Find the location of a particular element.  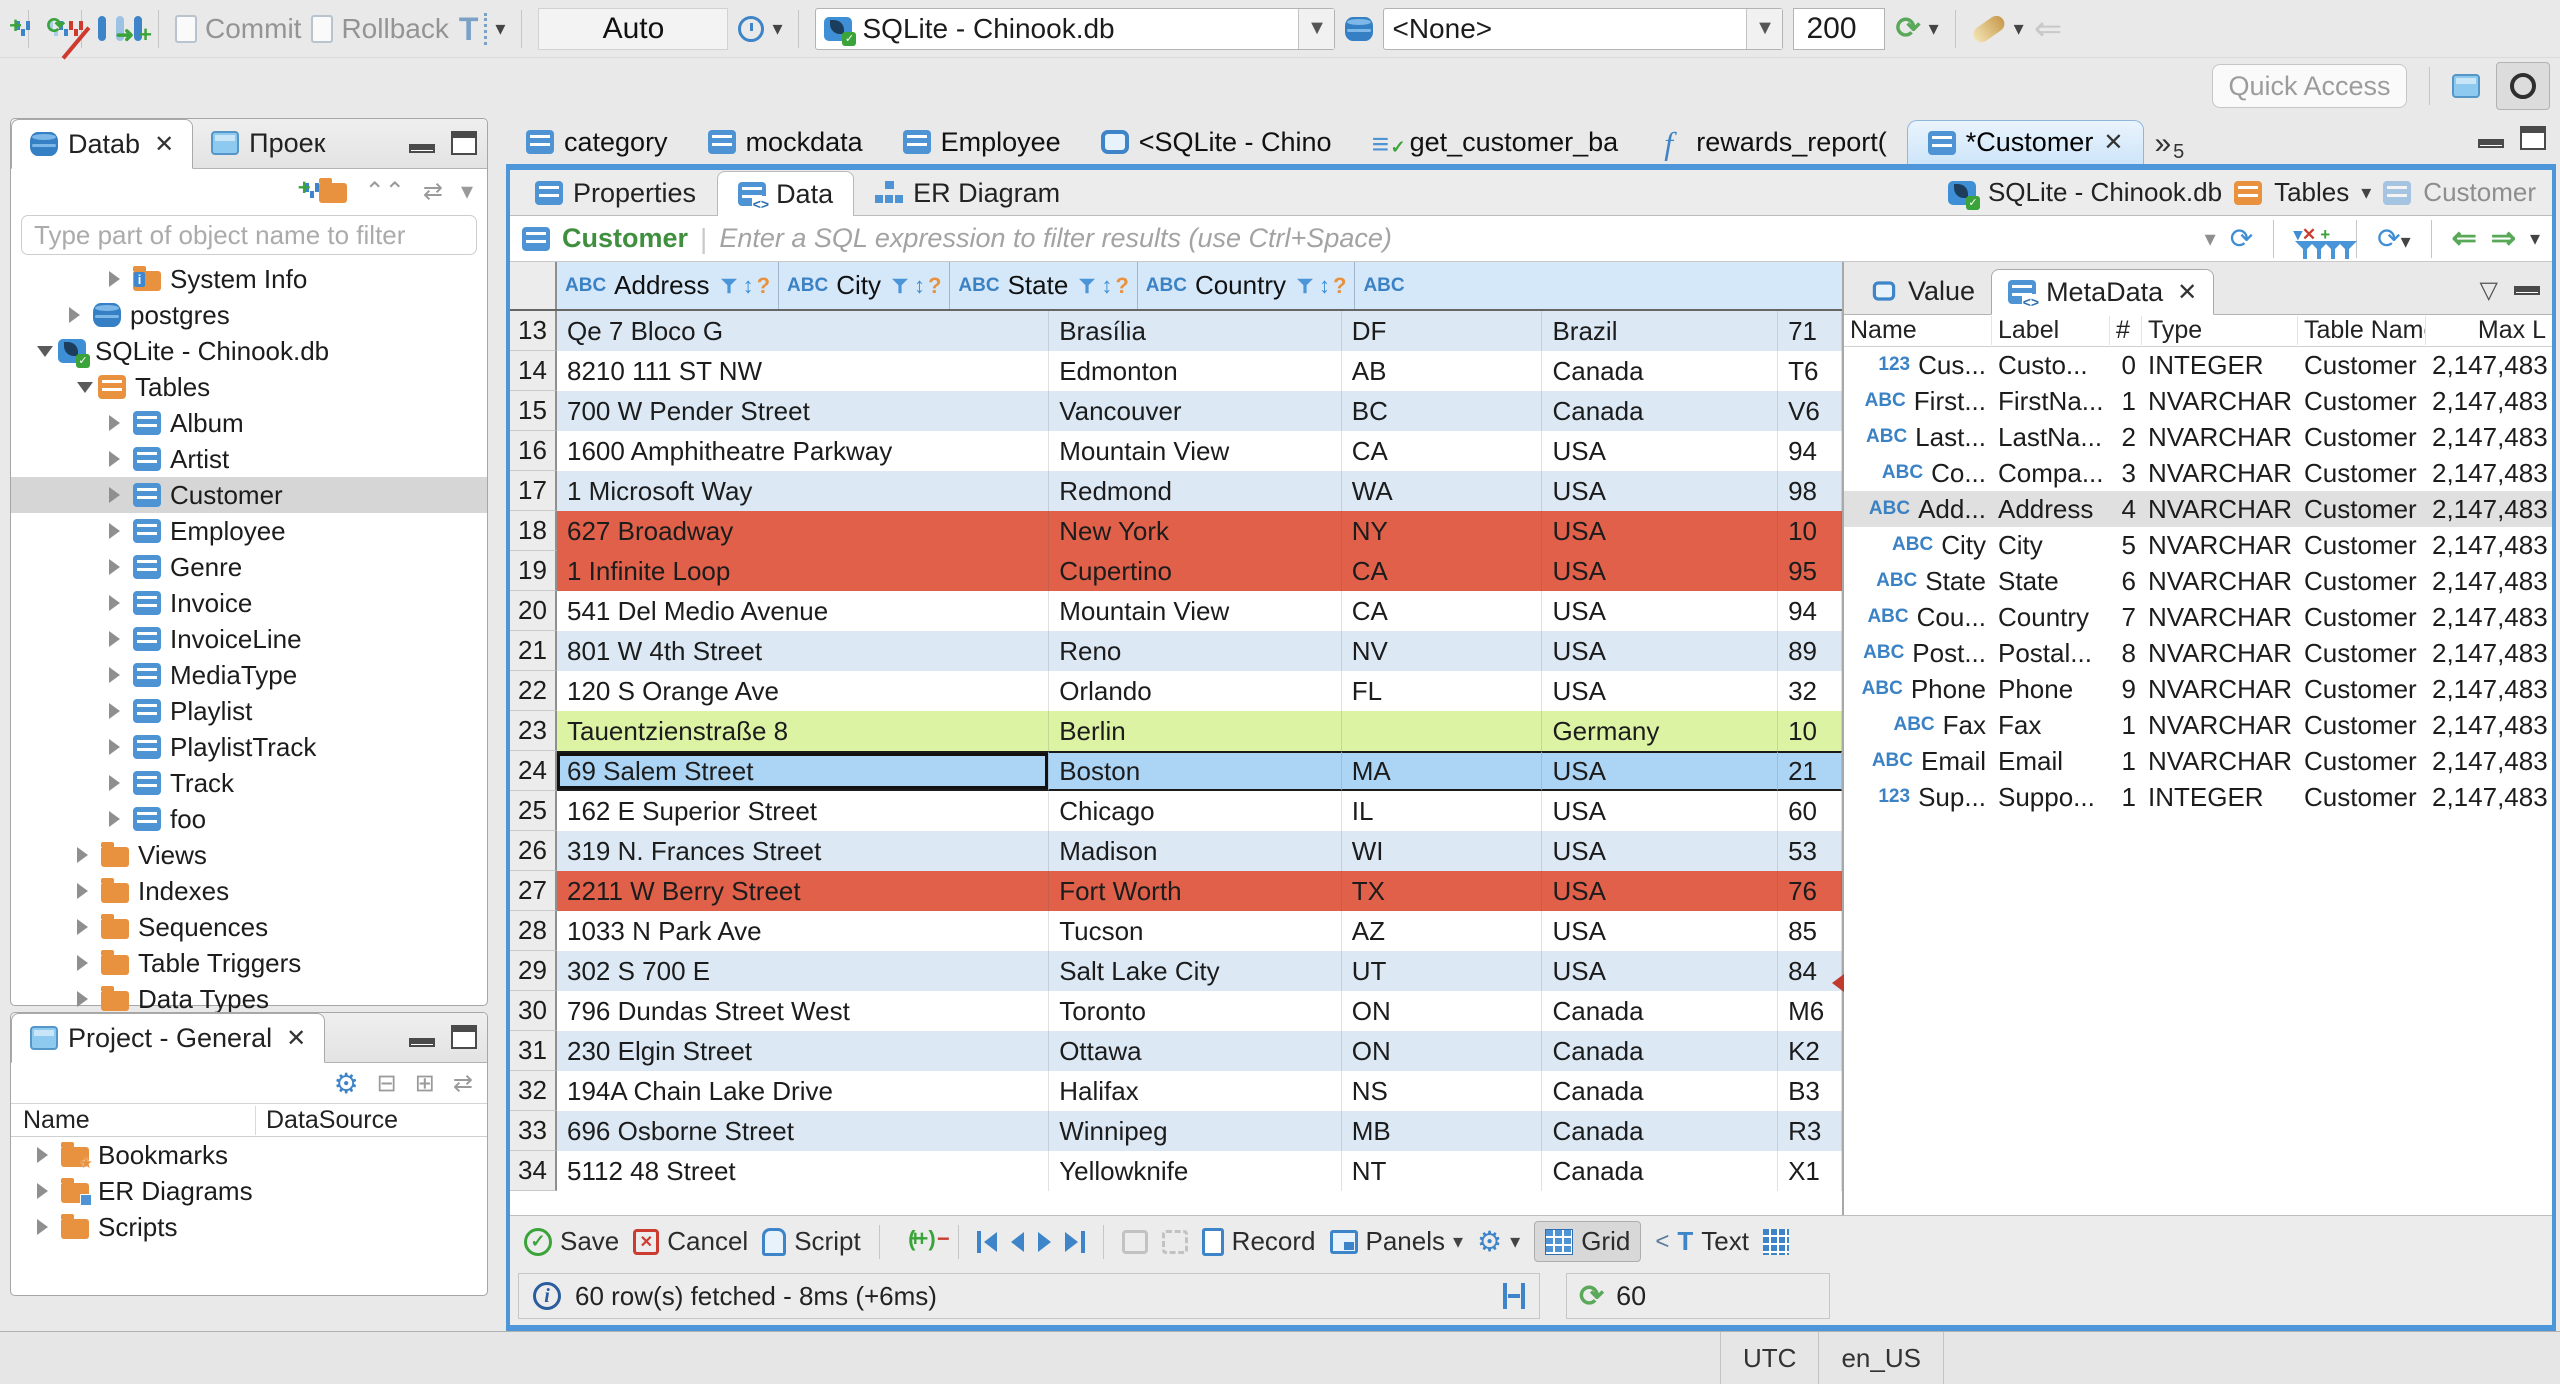

open-sql-script-button: ➜ is located at coordinates (125, 30).